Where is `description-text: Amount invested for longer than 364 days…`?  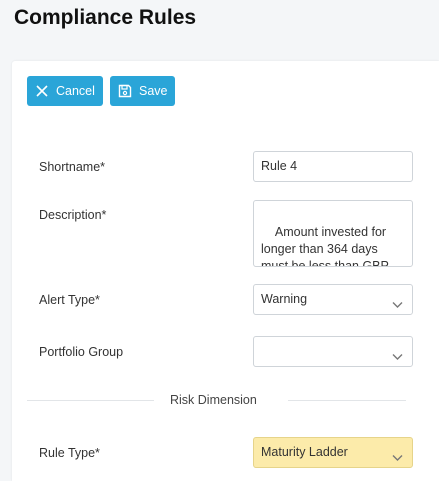
description-text: Amount invested for longer than 364 days… is located at coordinates (325, 246).